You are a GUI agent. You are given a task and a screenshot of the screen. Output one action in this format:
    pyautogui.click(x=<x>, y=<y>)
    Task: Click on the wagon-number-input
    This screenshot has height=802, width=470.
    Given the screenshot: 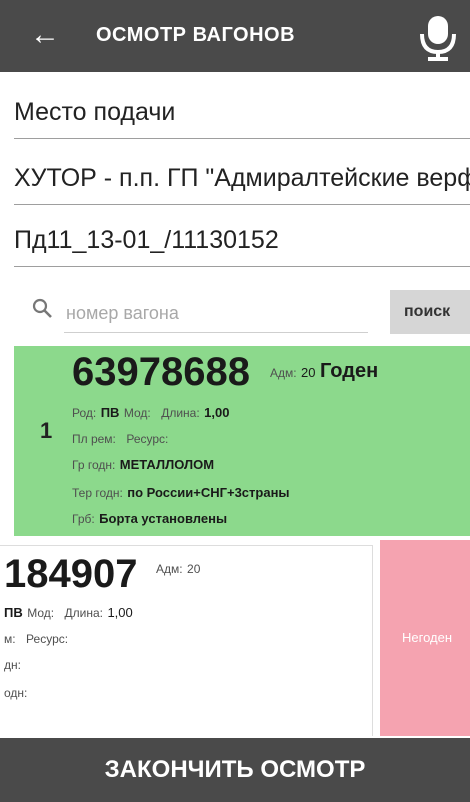 What is the action you would take?
    pyautogui.click(x=216, y=313)
    